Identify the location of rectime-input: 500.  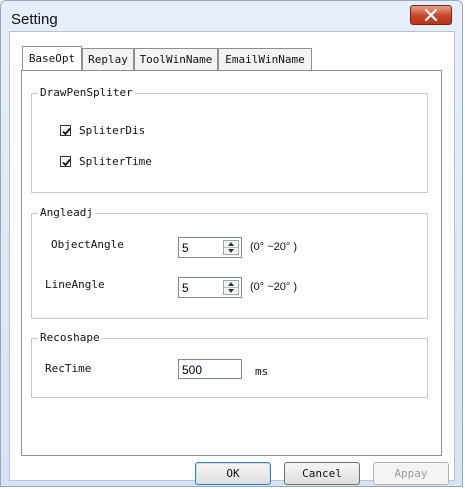
(210, 369).